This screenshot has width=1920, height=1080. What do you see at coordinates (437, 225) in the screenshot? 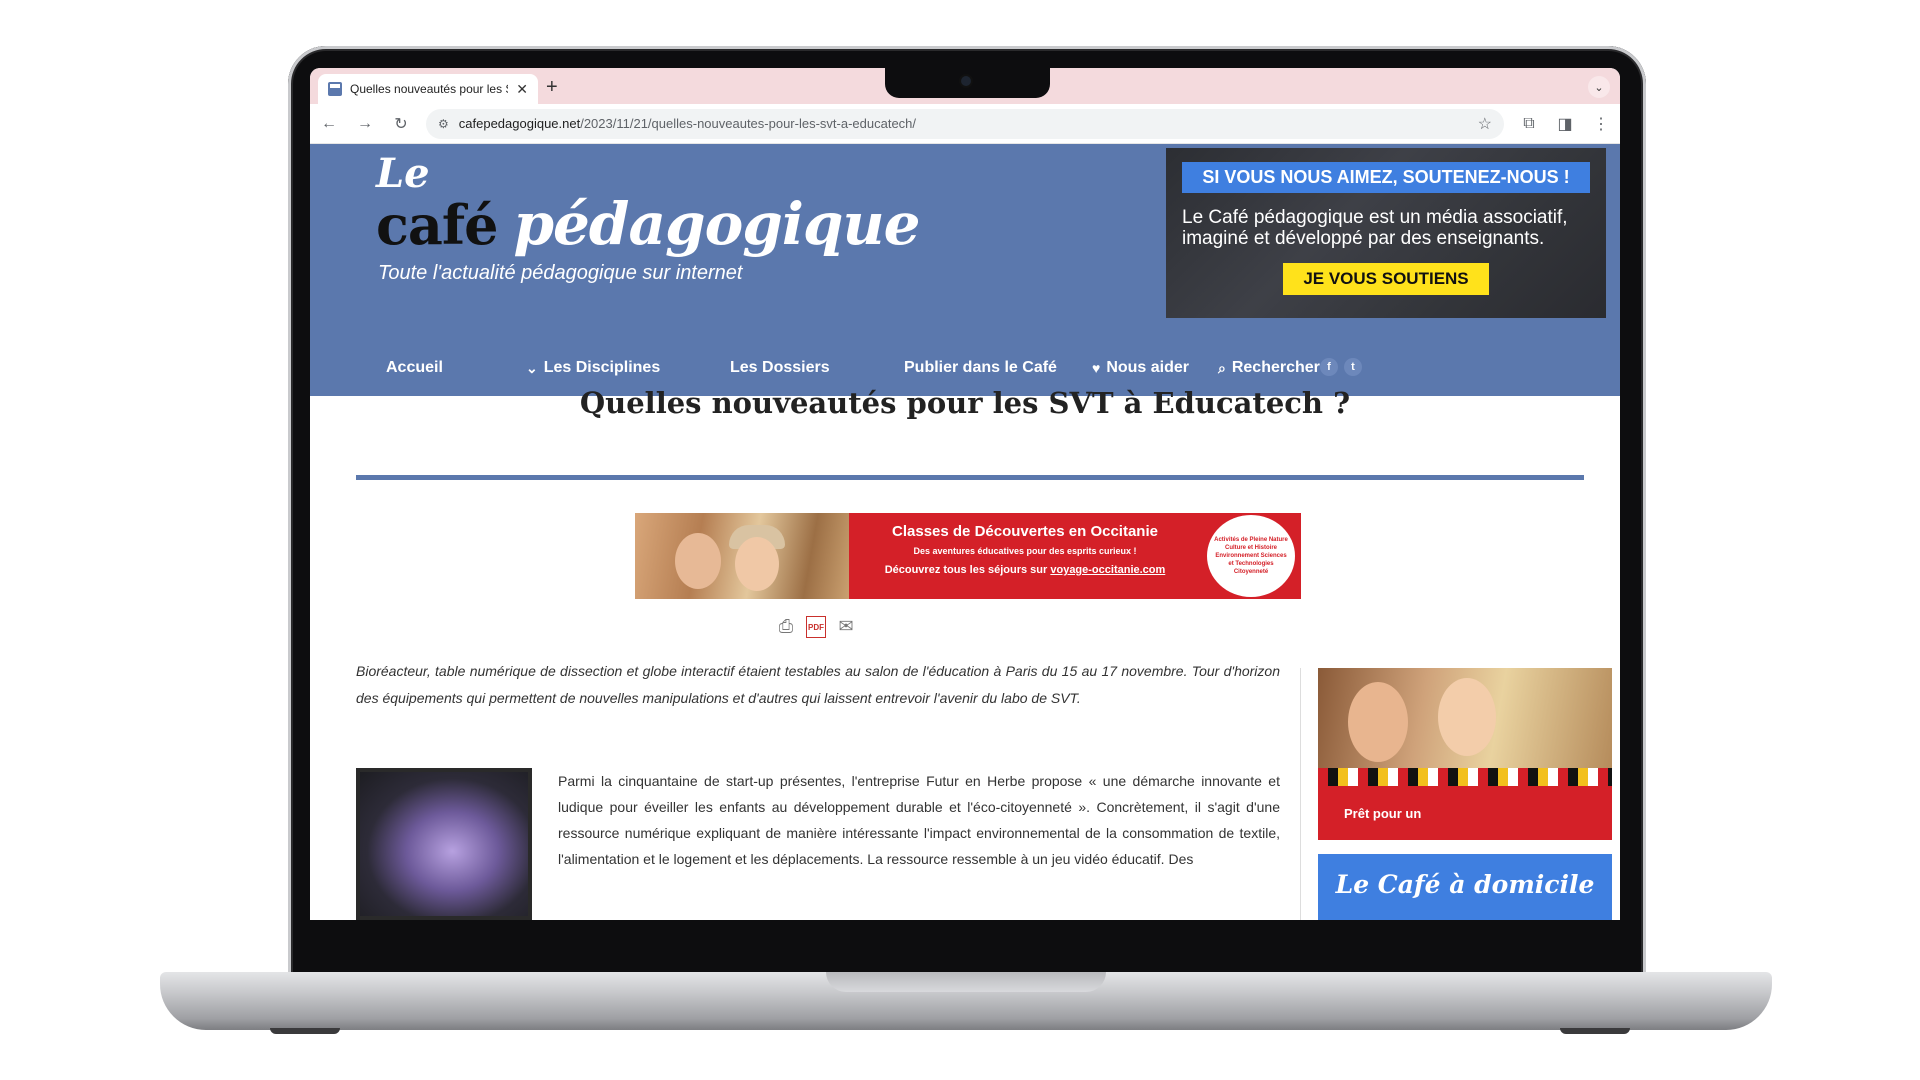
I see `logo-cafe: café` at bounding box center [437, 225].